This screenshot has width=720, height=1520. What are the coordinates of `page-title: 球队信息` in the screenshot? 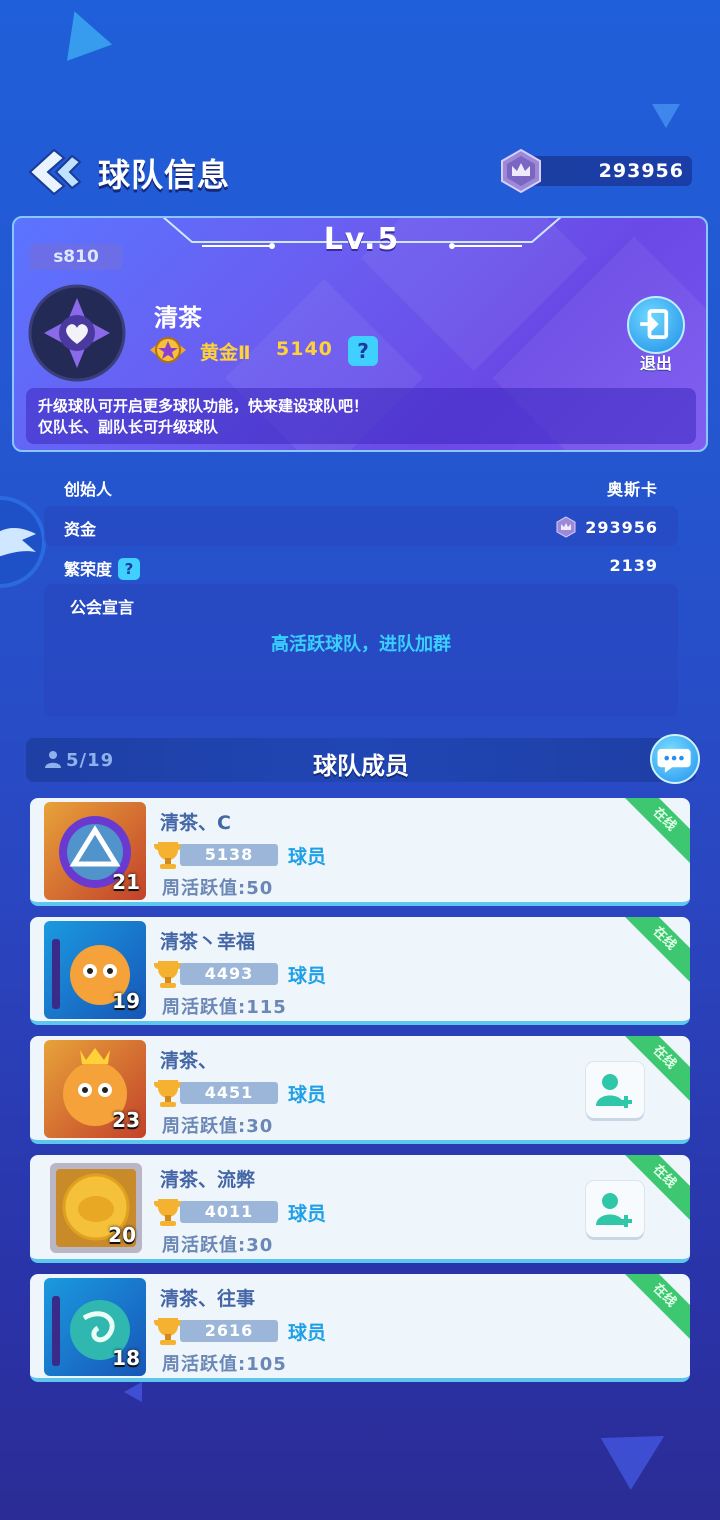 It's located at (164, 175).